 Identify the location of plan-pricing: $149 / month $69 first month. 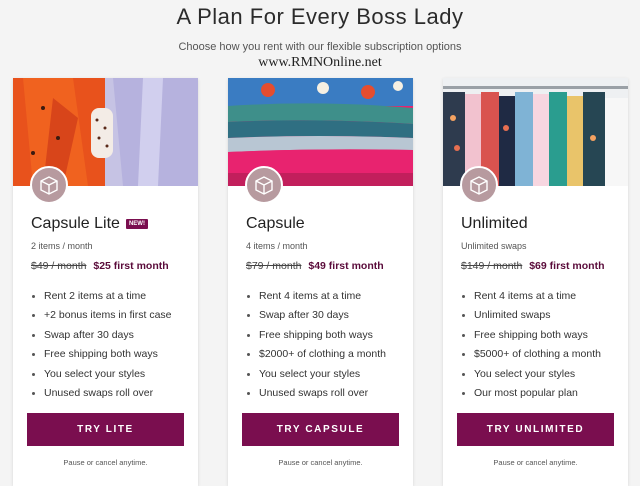
(532, 266).